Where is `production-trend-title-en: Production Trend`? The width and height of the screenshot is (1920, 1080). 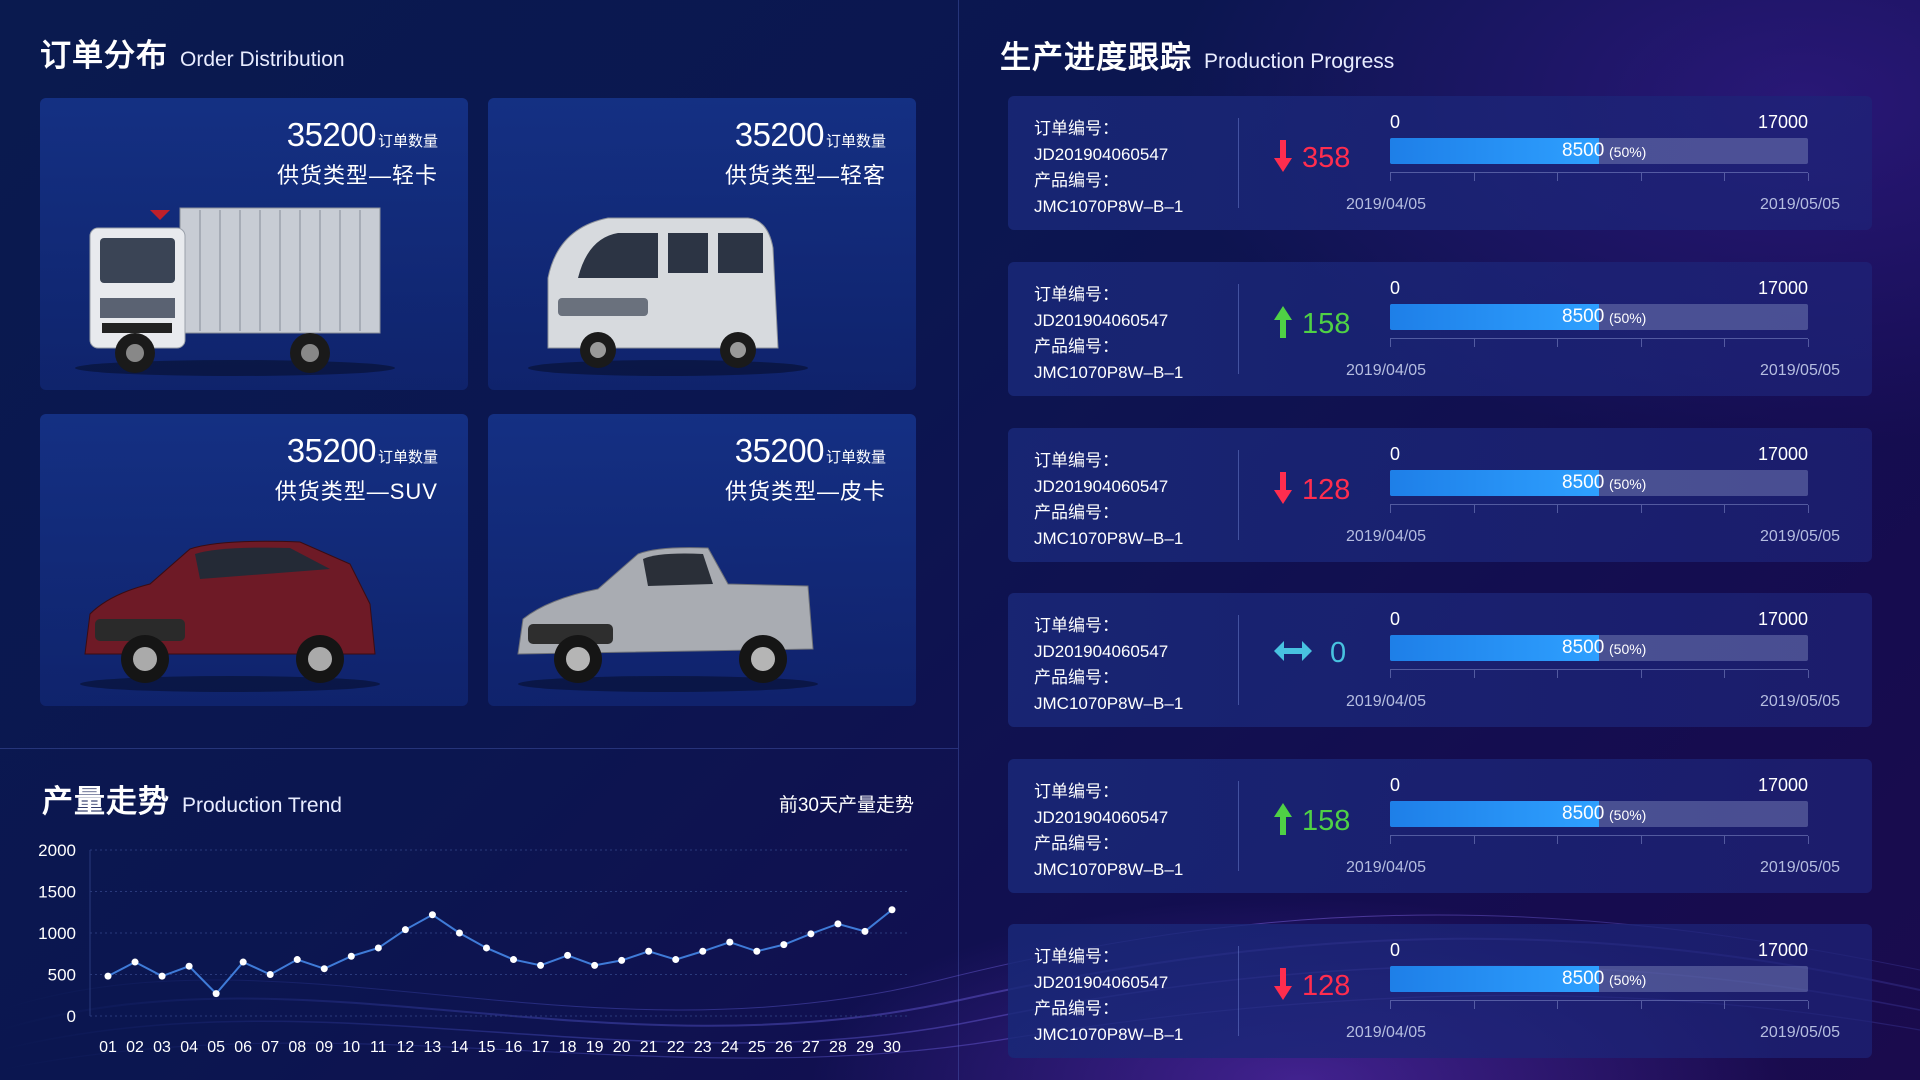
production-trend-title-en: Production Trend is located at coordinates (262, 805).